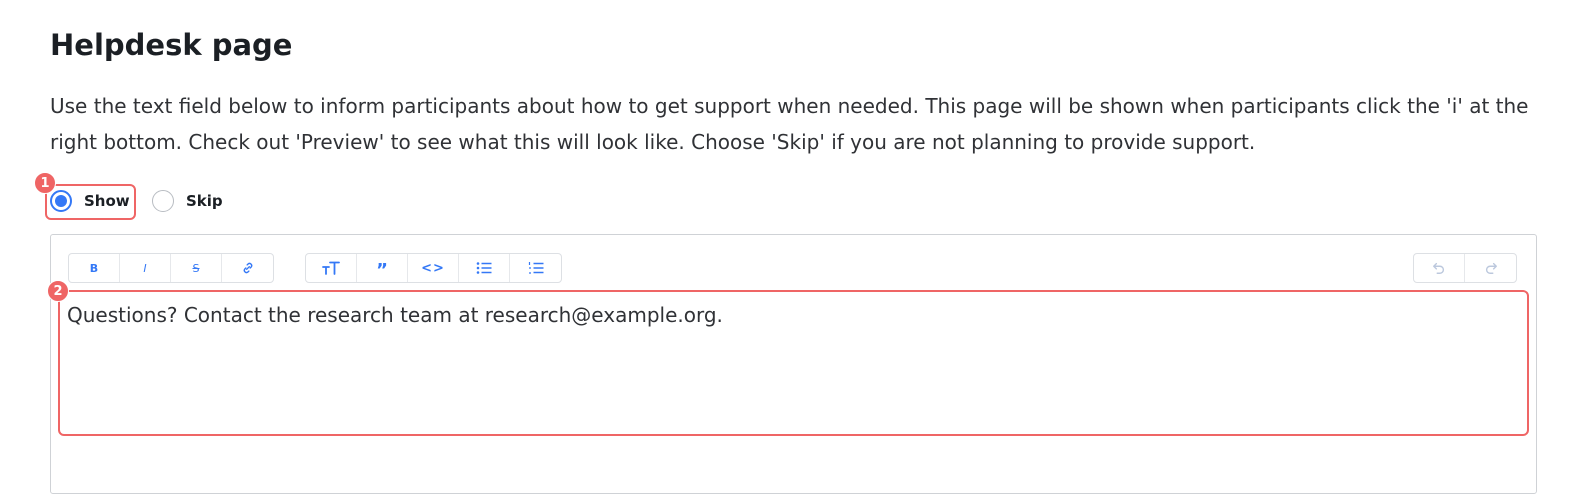 This screenshot has width=1593, height=494. Describe the element at coordinates (163, 201) in the screenshot. I see `radio-unchecked-icon` at that location.